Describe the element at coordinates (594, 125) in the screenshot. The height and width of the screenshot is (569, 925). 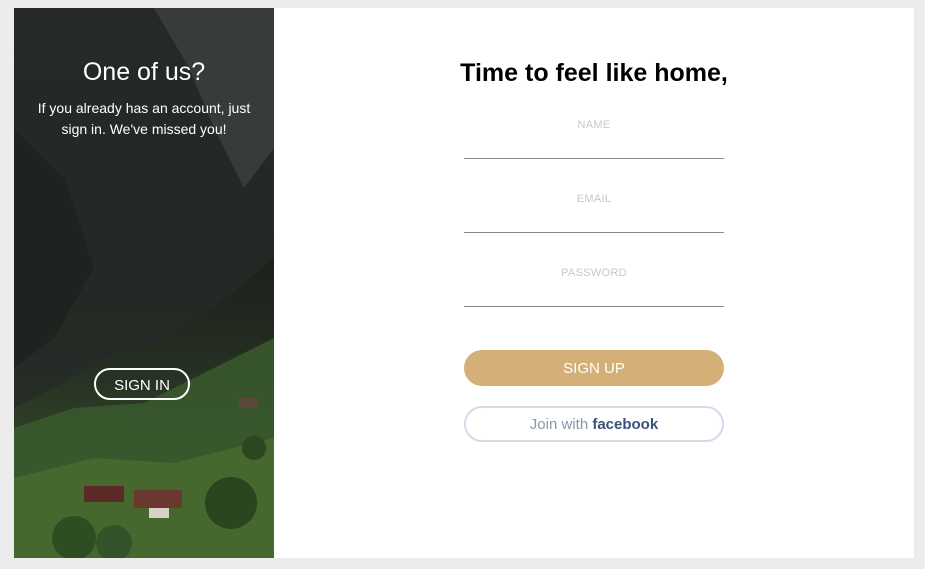
I see `name-label: NAME` at that location.